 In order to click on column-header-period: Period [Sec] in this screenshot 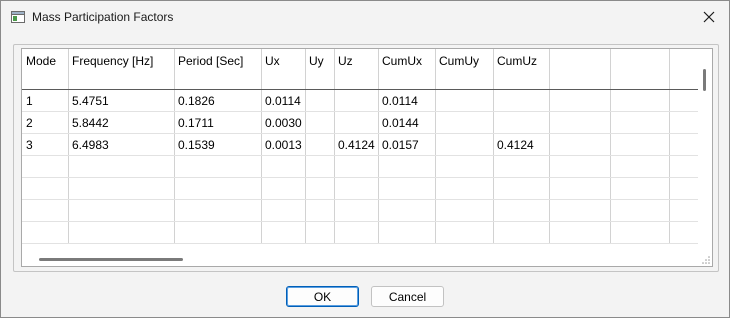, I will do `click(218, 69)`.